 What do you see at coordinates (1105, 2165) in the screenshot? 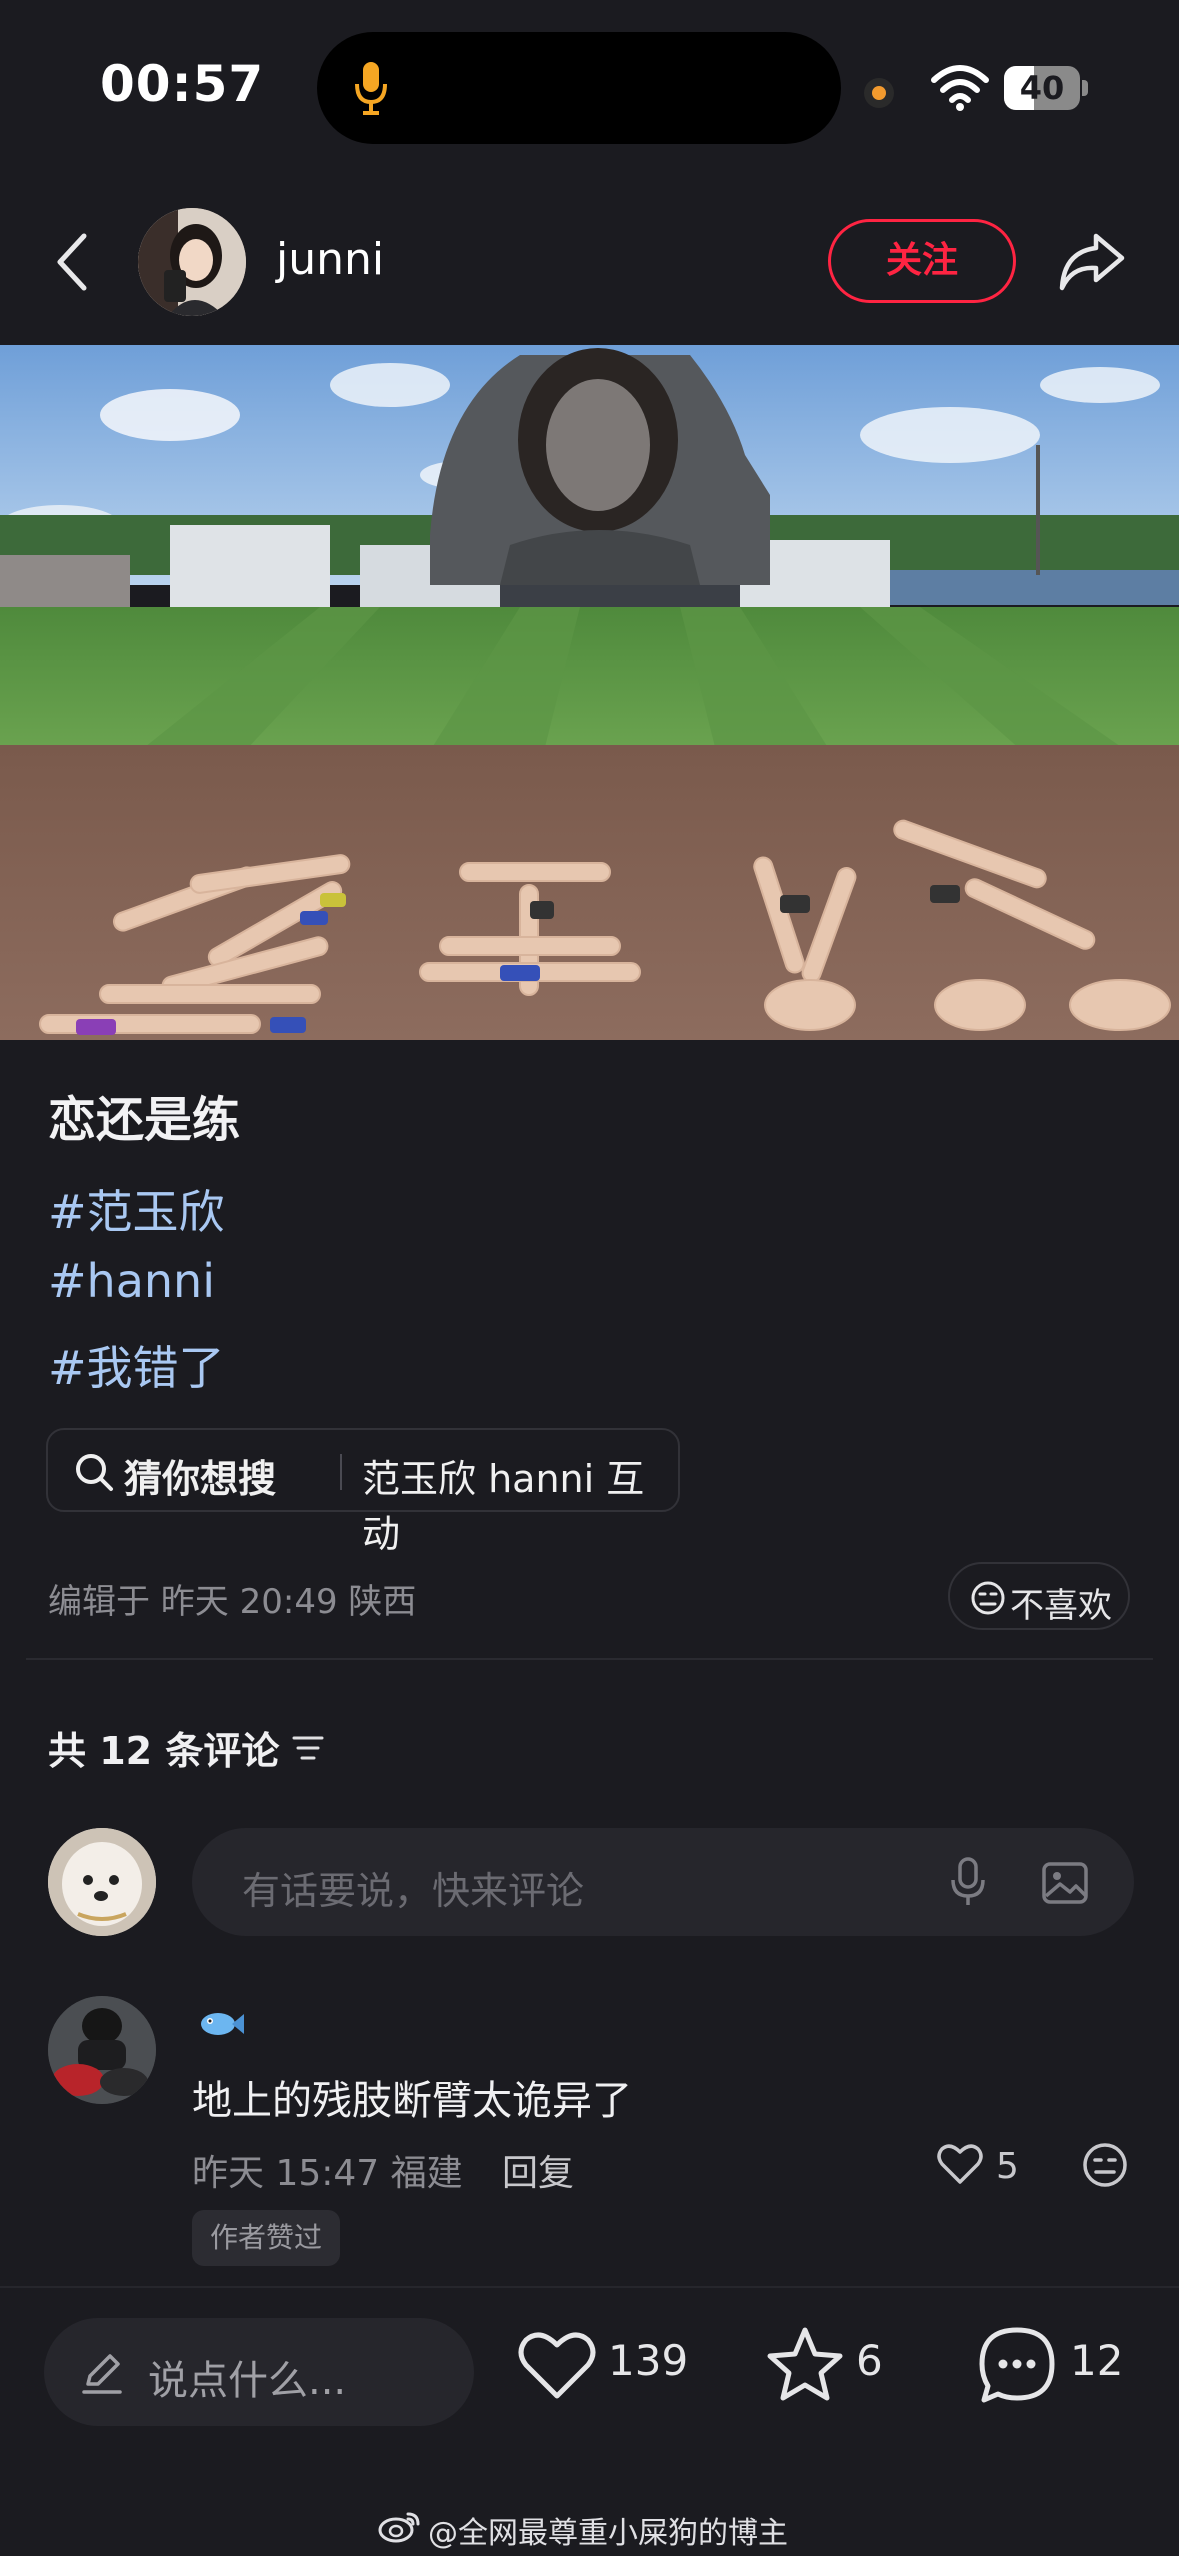
I see `comment-dislike-face-icon` at bounding box center [1105, 2165].